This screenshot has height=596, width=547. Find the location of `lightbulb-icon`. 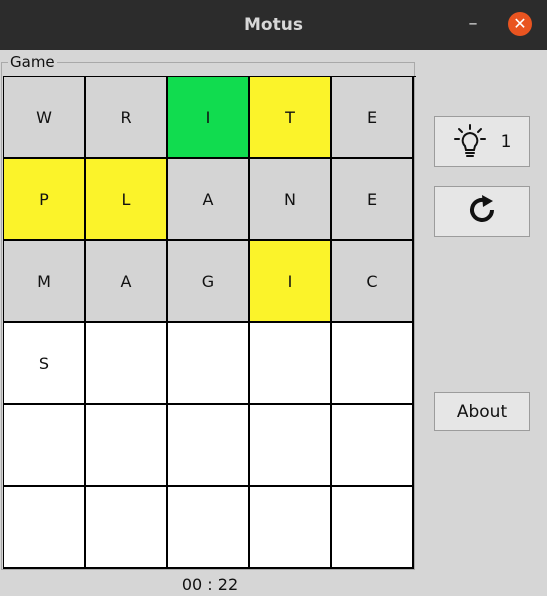

lightbulb-icon is located at coordinates (470, 142).